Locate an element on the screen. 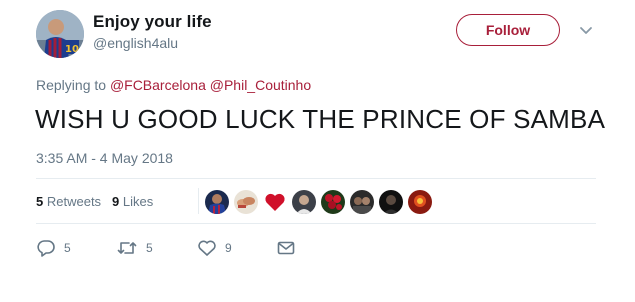  reply-count: 5 is located at coordinates (67, 248).